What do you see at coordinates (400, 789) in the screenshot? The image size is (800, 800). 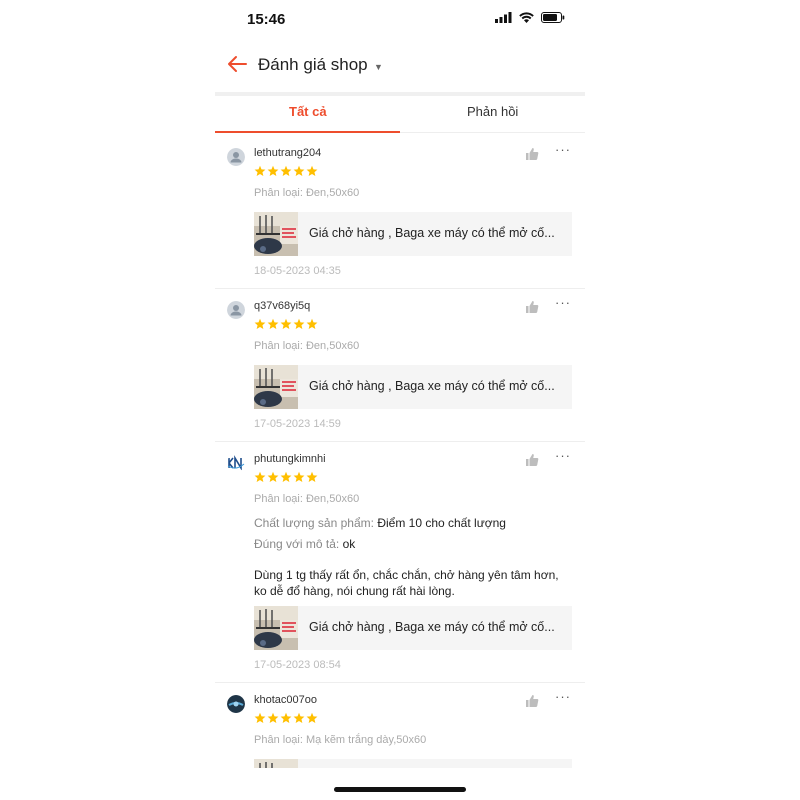 I see `home-indicator` at bounding box center [400, 789].